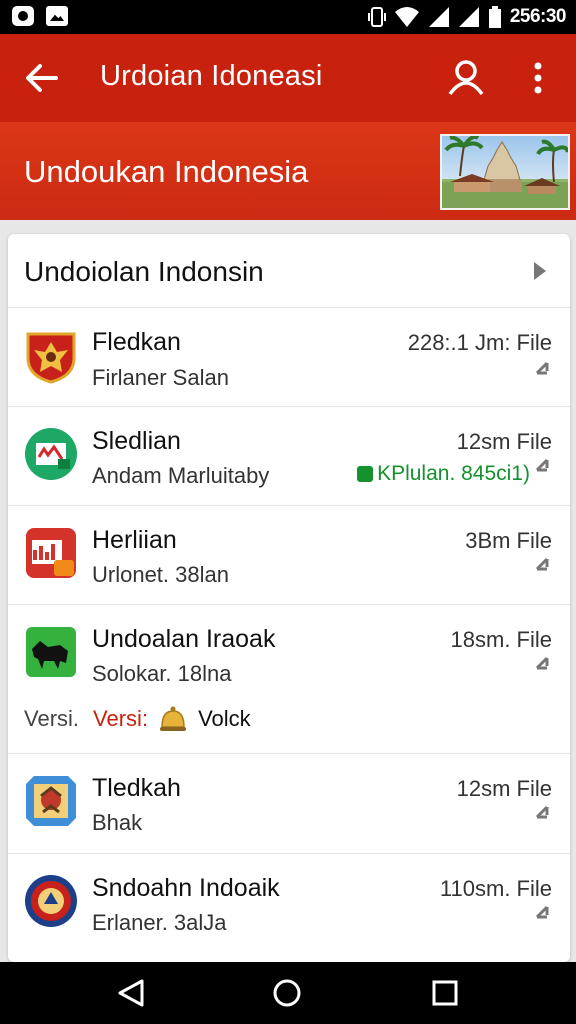  What do you see at coordinates (288, 17) in the screenshot?
I see `status-bar: 256:30` at bounding box center [288, 17].